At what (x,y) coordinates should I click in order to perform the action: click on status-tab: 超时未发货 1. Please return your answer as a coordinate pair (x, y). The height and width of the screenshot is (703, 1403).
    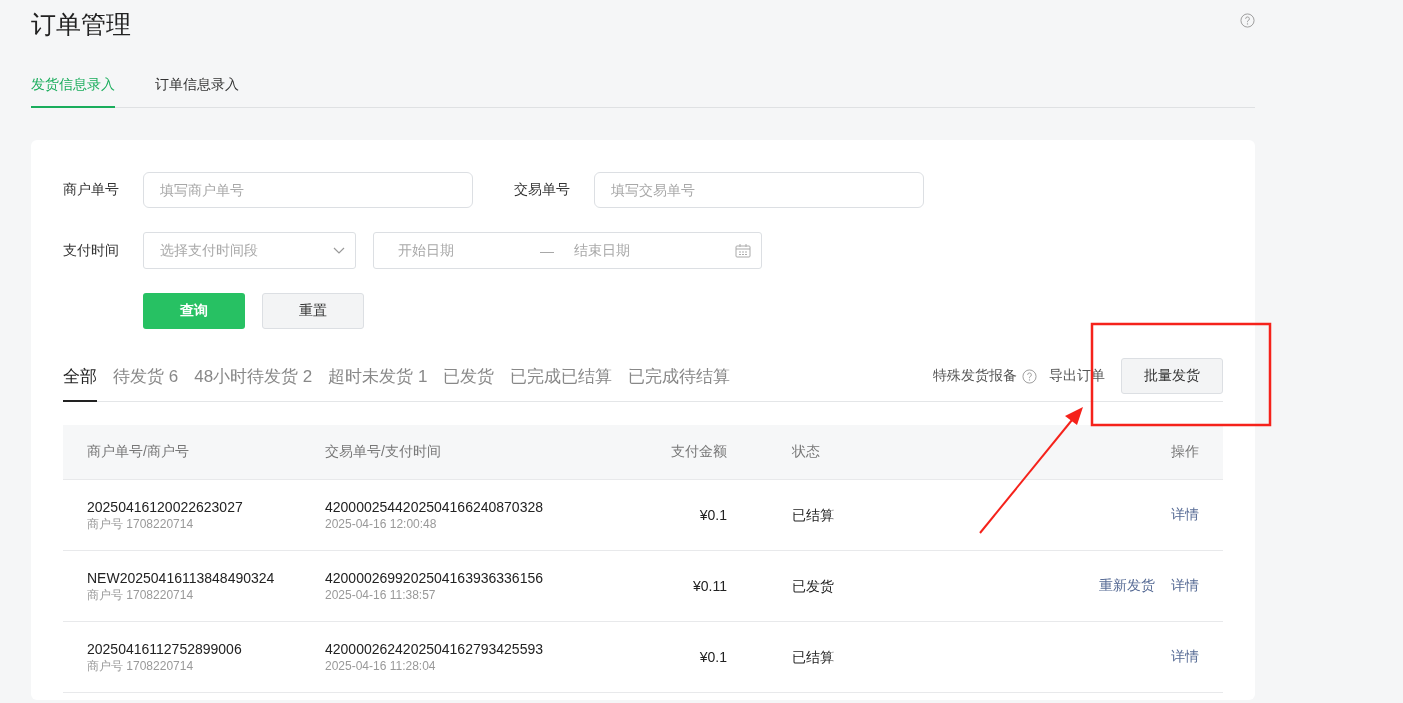
    Looking at the image, I should click on (378, 383).